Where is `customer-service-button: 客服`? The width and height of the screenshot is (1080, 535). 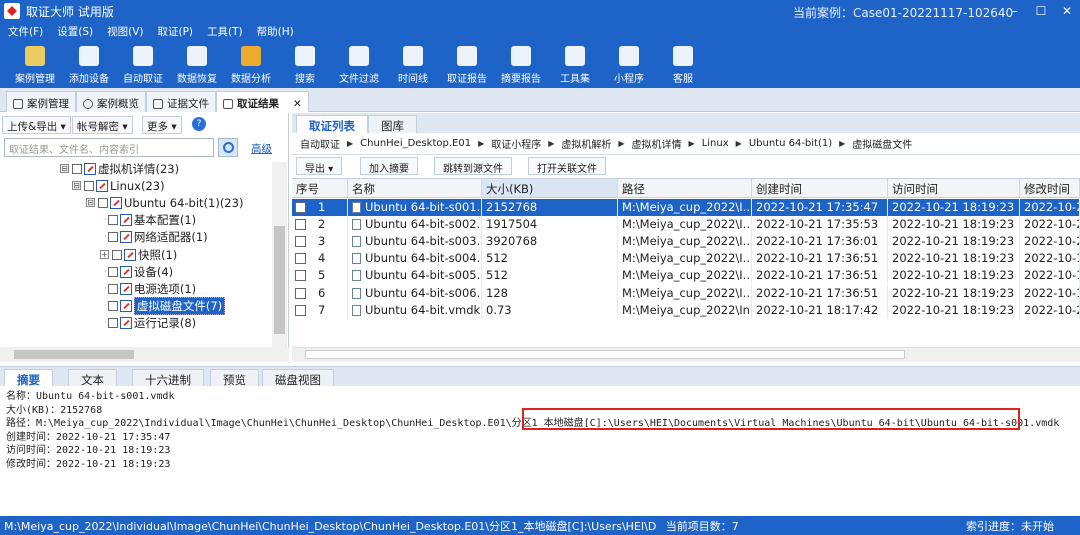
customer-service-button: 客服 is located at coordinates (683, 64).